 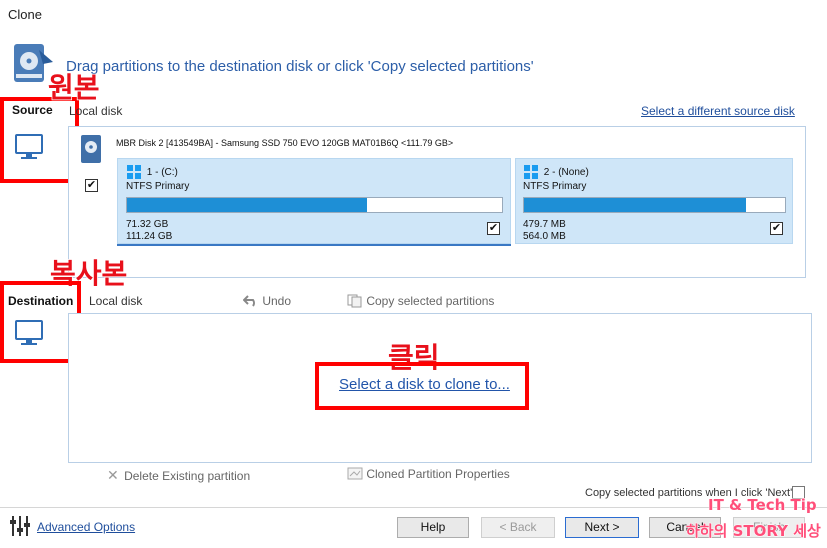 What do you see at coordinates (277, 301) in the screenshot?
I see `undo-label: Undo` at bounding box center [277, 301].